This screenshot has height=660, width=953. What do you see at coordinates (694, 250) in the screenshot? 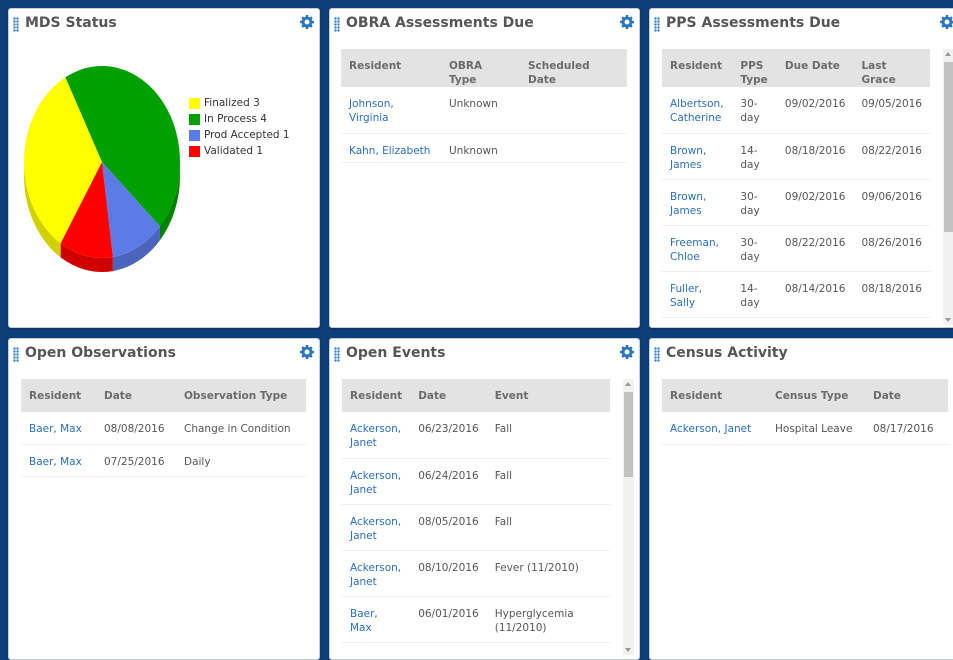
I see `resident-link: Freeman, Chloe` at bounding box center [694, 250].